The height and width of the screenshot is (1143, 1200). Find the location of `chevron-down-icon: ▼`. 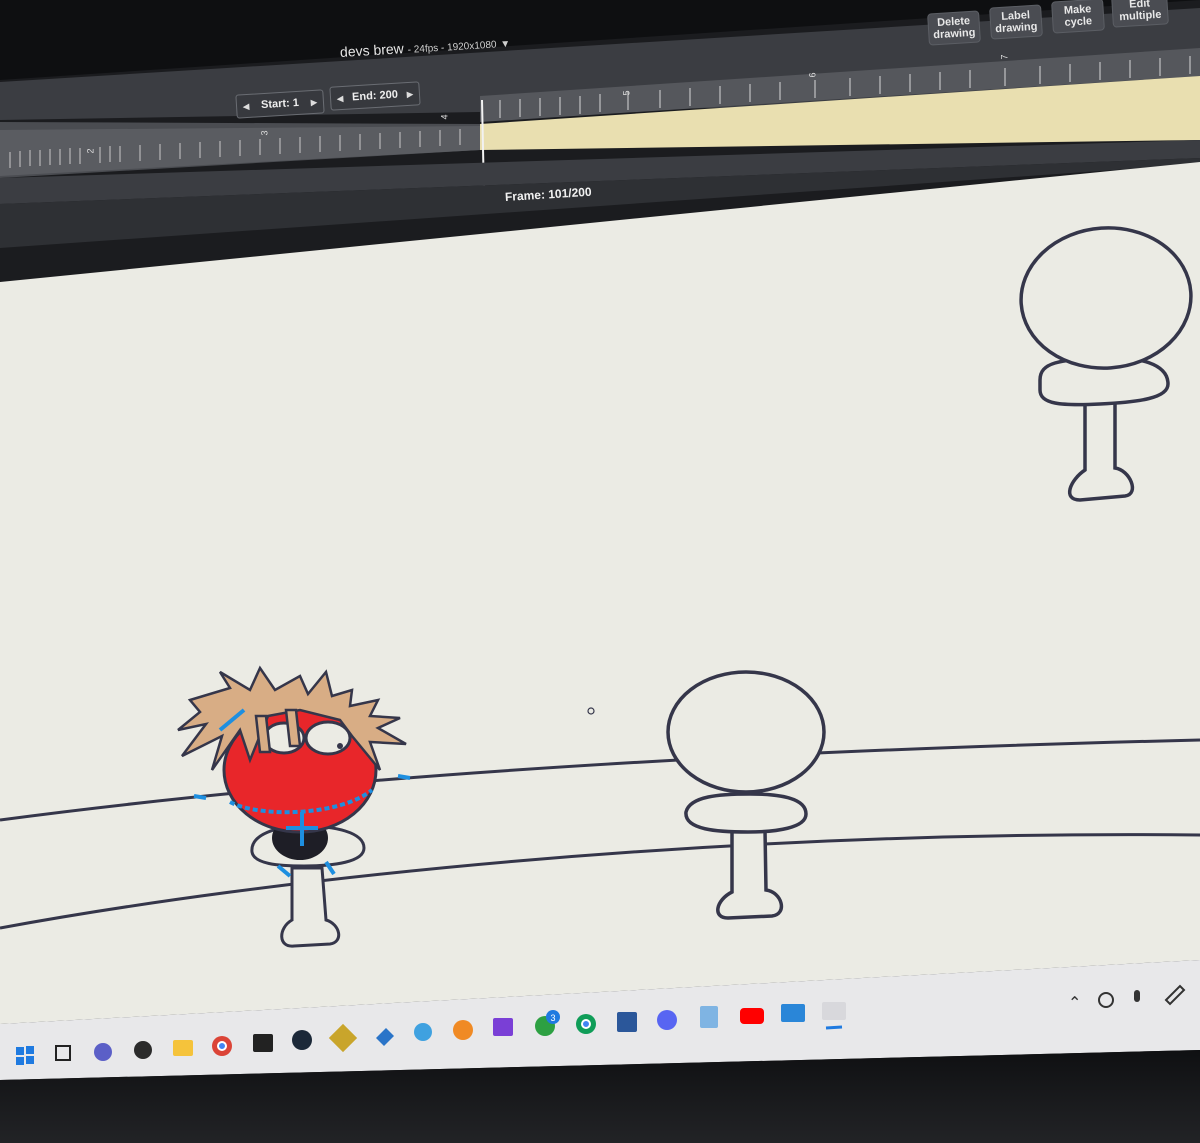

chevron-down-icon: ▼ is located at coordinates (505, 45).